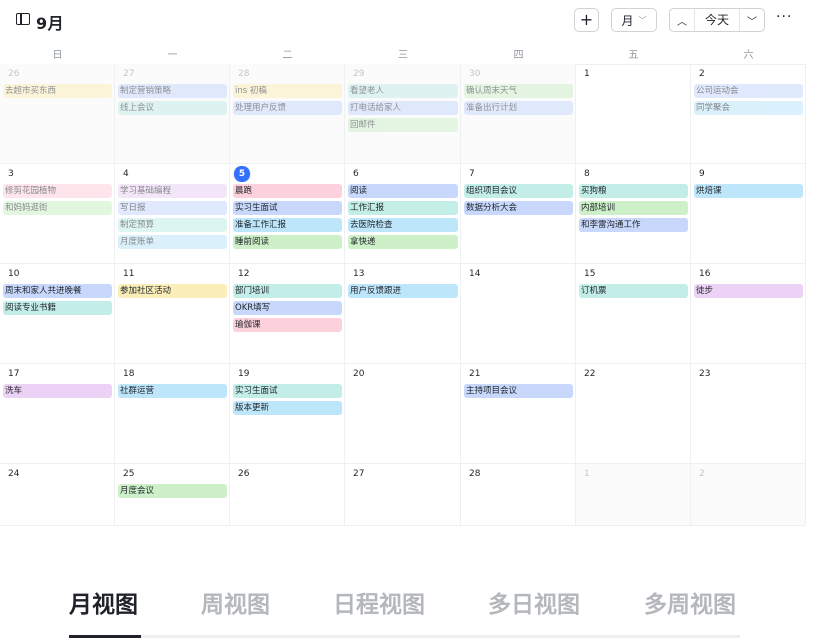 The height and width of the screenshot is (639, 820). What do you see at coordinates (717, 20) in the screenshot?
I see `today-button: 今天` at bounding box center [717, 20].